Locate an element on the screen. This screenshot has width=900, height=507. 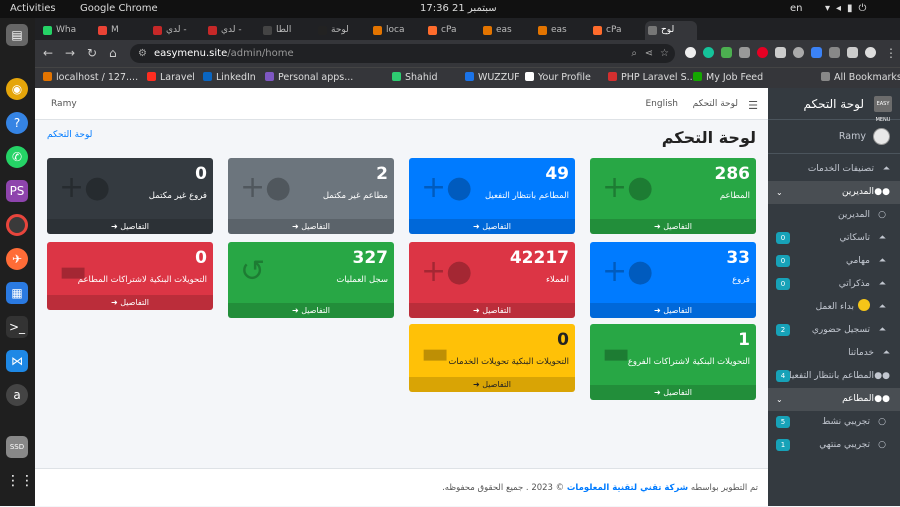
address-bar: ⚙ easymenu.site/admin/home ⌕ ⋖ ☆ is located at coordinates (402, 53).